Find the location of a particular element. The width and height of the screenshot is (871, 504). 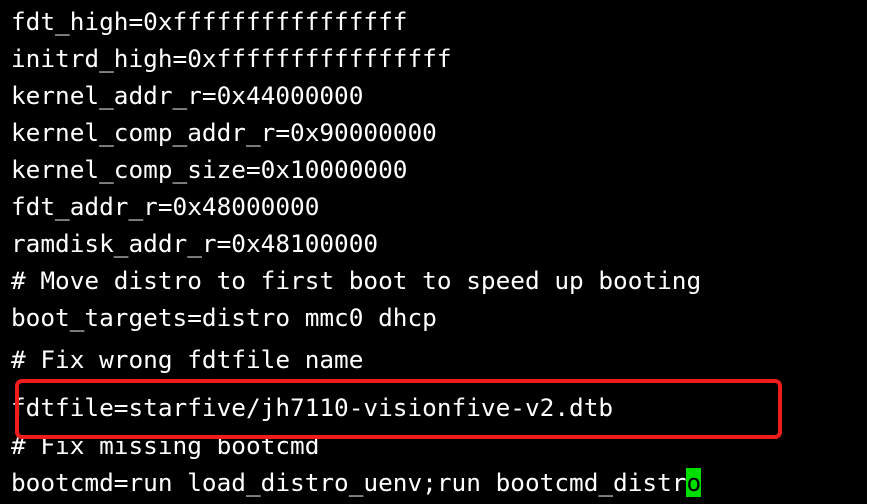

terminal-line: fdt_high=0xffffffffffffffff is located at coordinates (209, 21).